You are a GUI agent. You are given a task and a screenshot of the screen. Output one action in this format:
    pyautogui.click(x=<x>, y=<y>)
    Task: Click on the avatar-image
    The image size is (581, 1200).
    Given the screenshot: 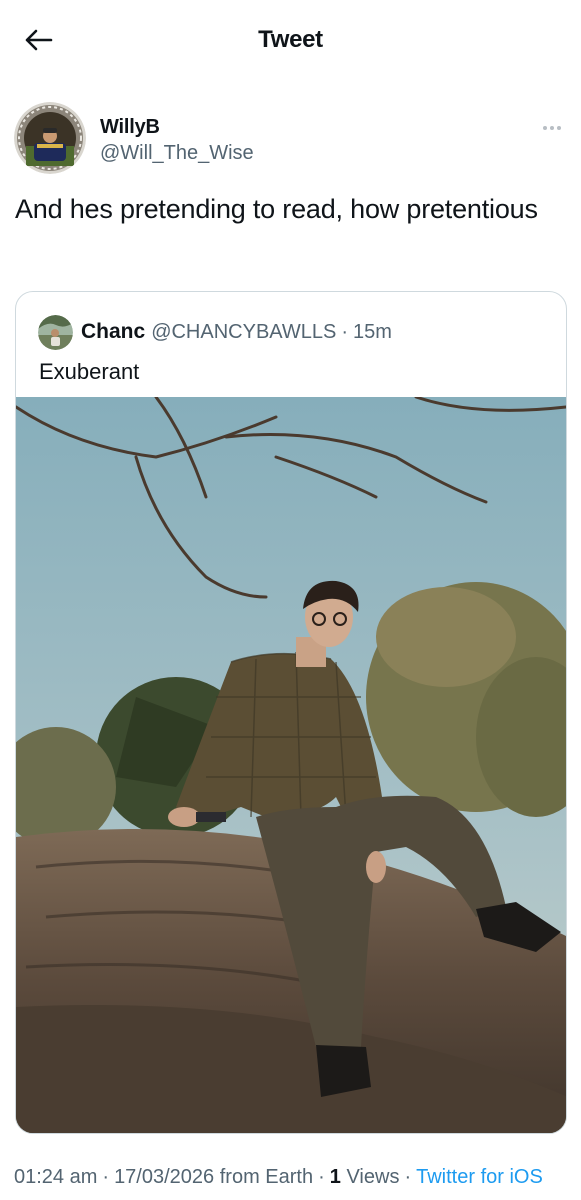 What is the action you would take?
    pyautogui.click(x=50, y=138)
    